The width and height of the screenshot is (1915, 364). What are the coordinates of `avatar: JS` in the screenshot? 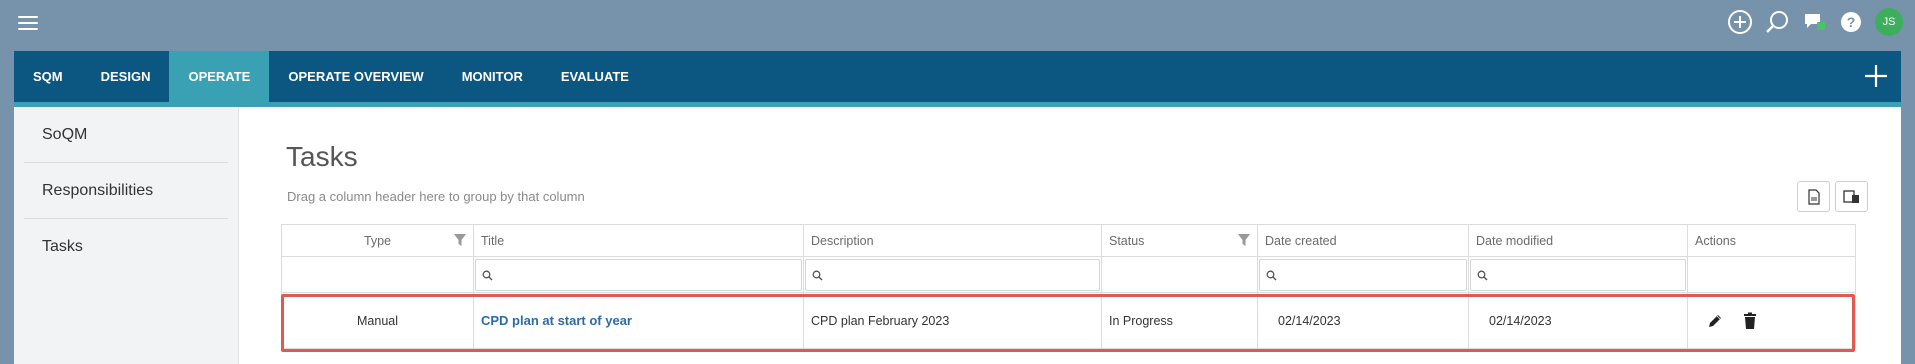 It's located at (1889, 22).